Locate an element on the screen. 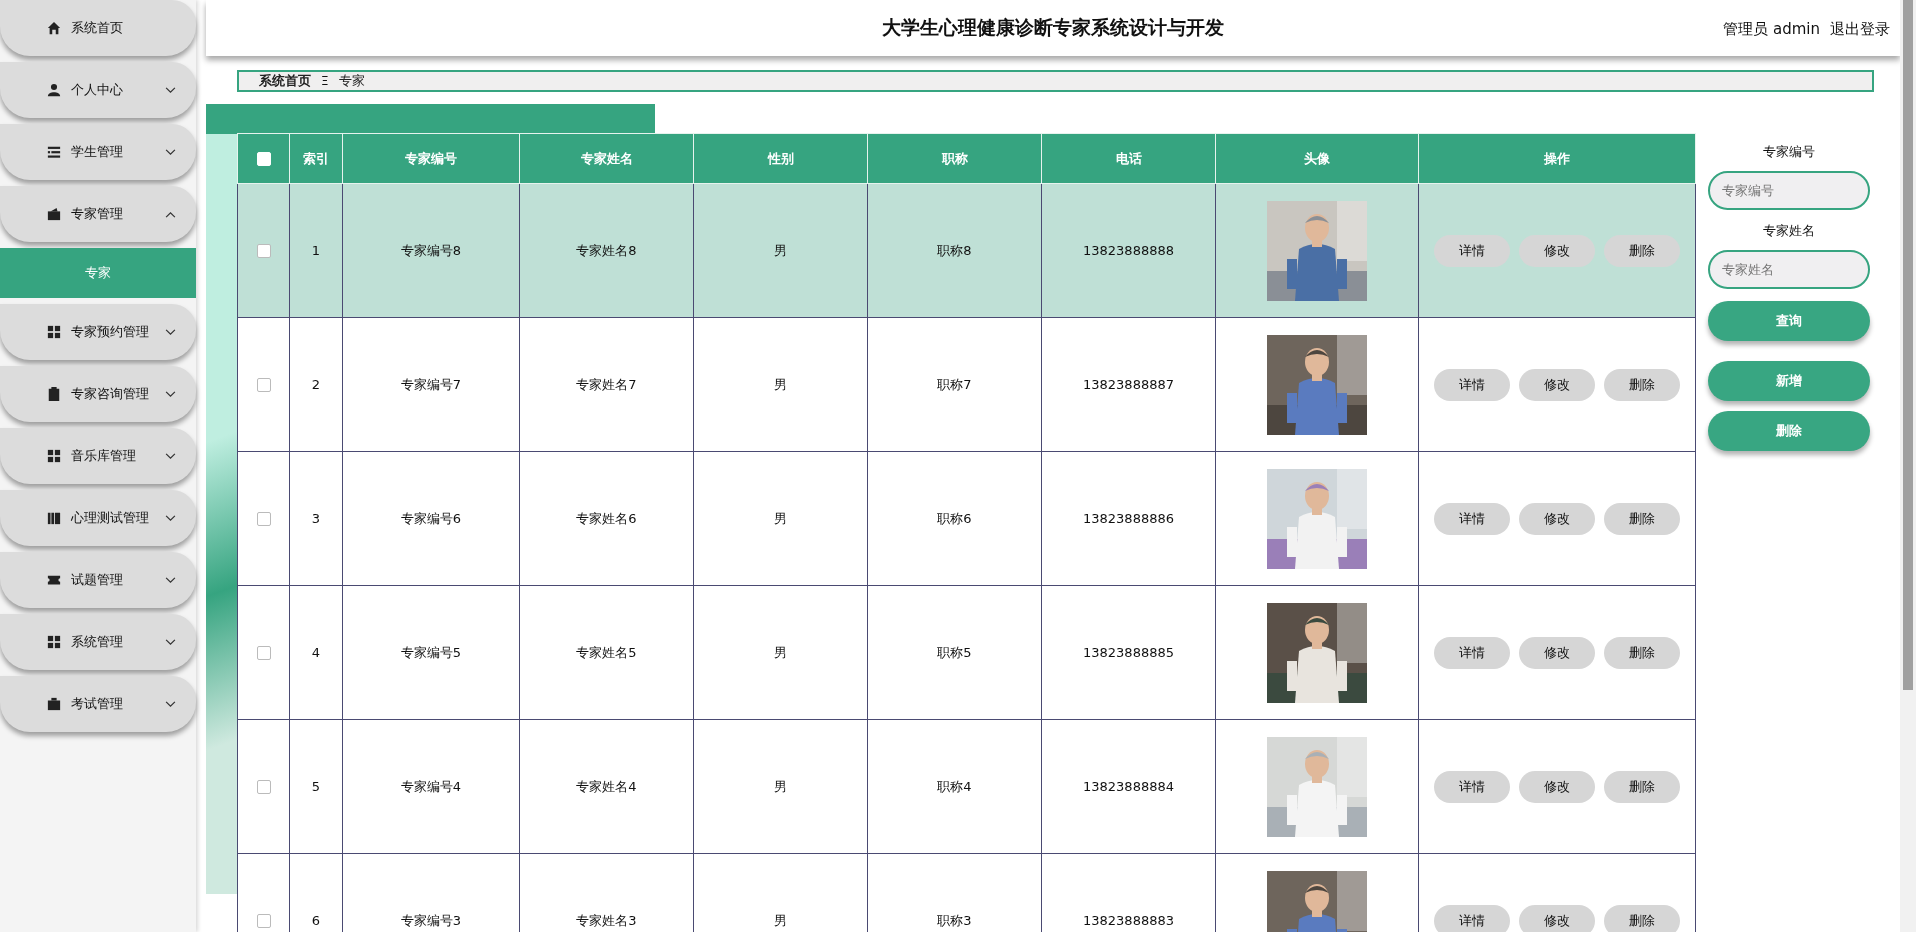 The height and width of the screenshot is (932, 1916). field-label: 专家姓名 is located at coordinates (1789, 231).